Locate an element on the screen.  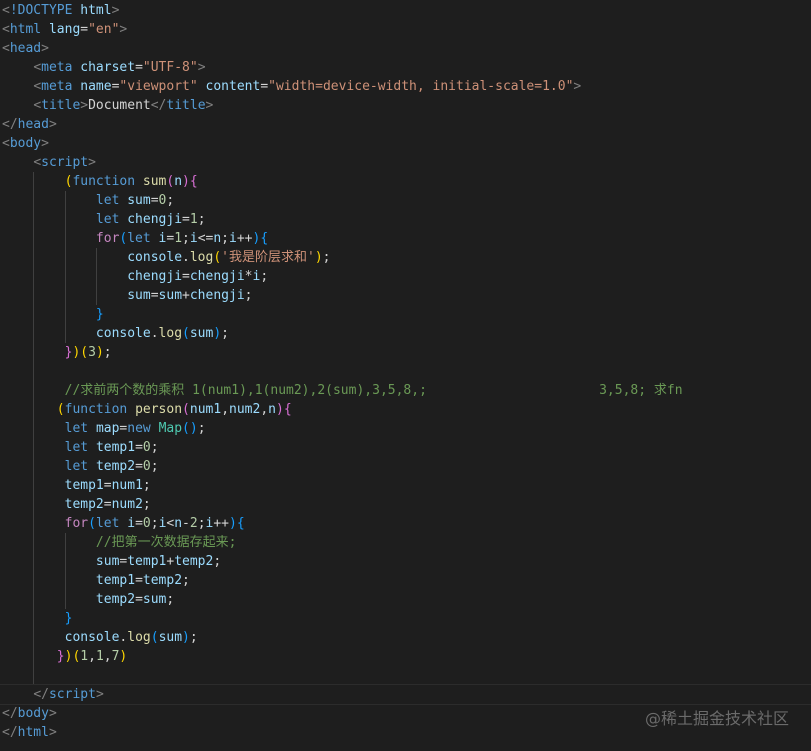
code-line: <body> is located at coordinates (405, 143).